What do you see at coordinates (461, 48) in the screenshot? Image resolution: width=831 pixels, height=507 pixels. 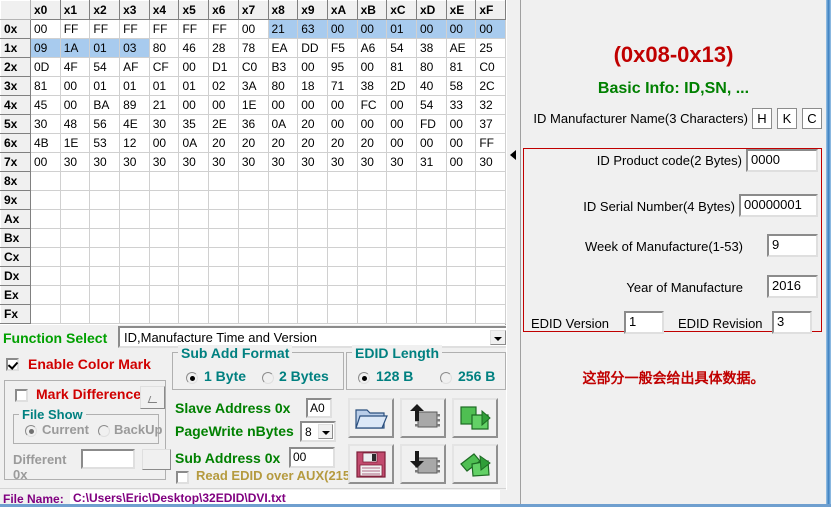 I see `hex-cell: AE` at bounding box center [461, 48].